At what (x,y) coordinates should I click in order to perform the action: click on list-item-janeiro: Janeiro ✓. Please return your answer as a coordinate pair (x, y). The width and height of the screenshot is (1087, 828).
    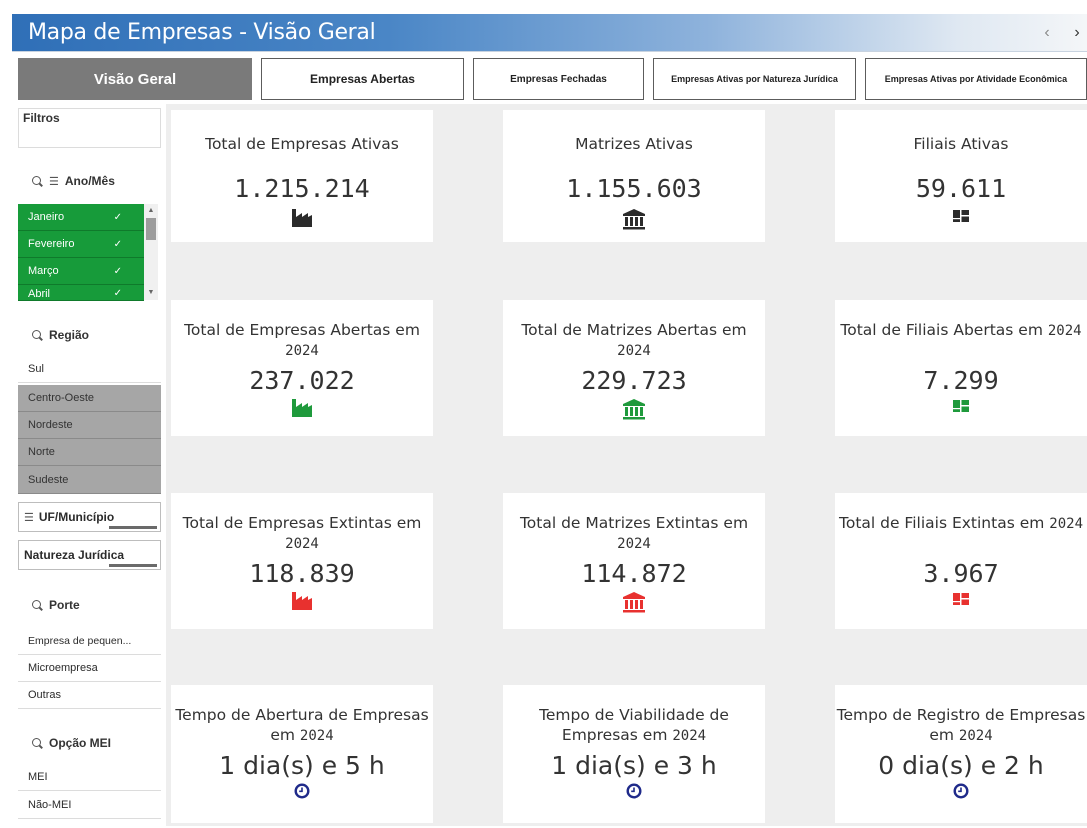
    Looking at the image, I should click on (81, 217).